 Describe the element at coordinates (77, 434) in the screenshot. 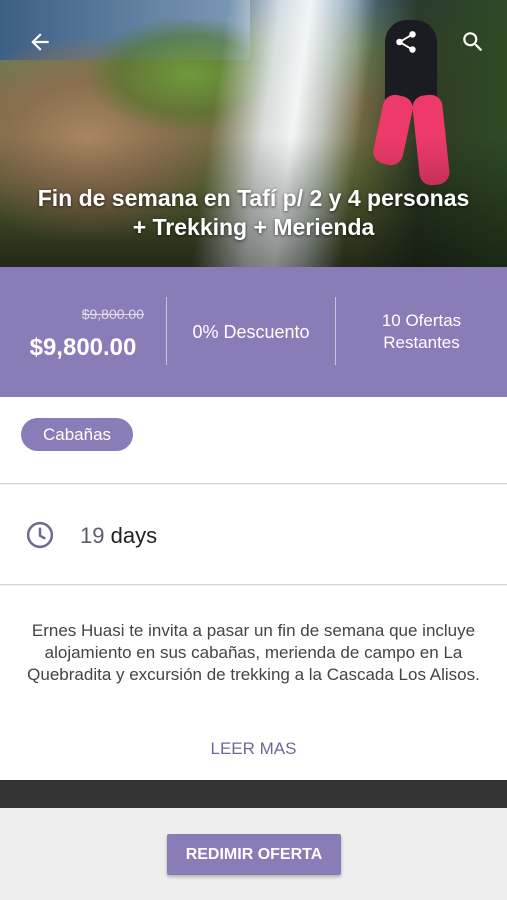

I see `category-chip: Cabañas` at that location.